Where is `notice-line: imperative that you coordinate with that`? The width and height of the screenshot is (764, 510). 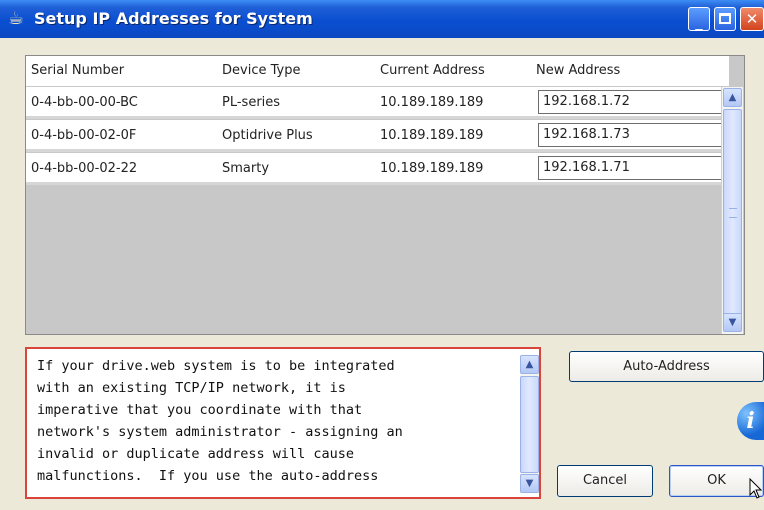 notice-line: imperative that you coordinate with that is located at coordinates (200, 410).